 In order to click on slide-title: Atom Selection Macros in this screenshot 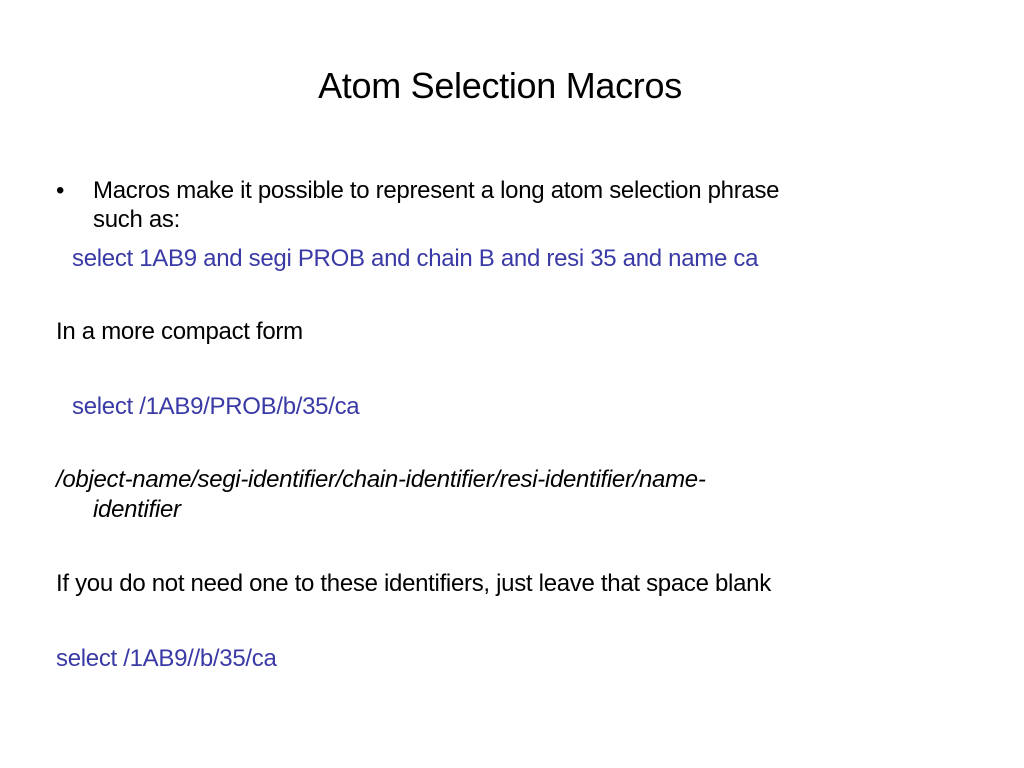, I will do `click(500, 85)`.